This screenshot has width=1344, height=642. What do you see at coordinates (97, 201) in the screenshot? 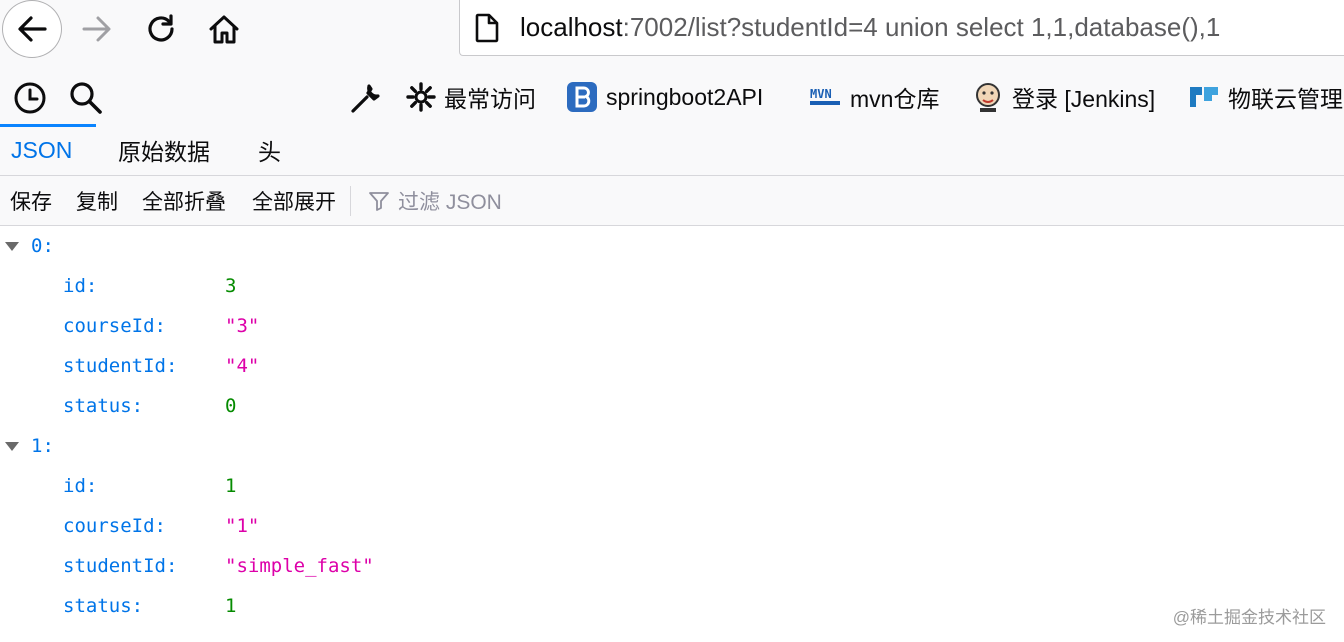
I see `copy-button: 复制` at bounding box center [97, 201].